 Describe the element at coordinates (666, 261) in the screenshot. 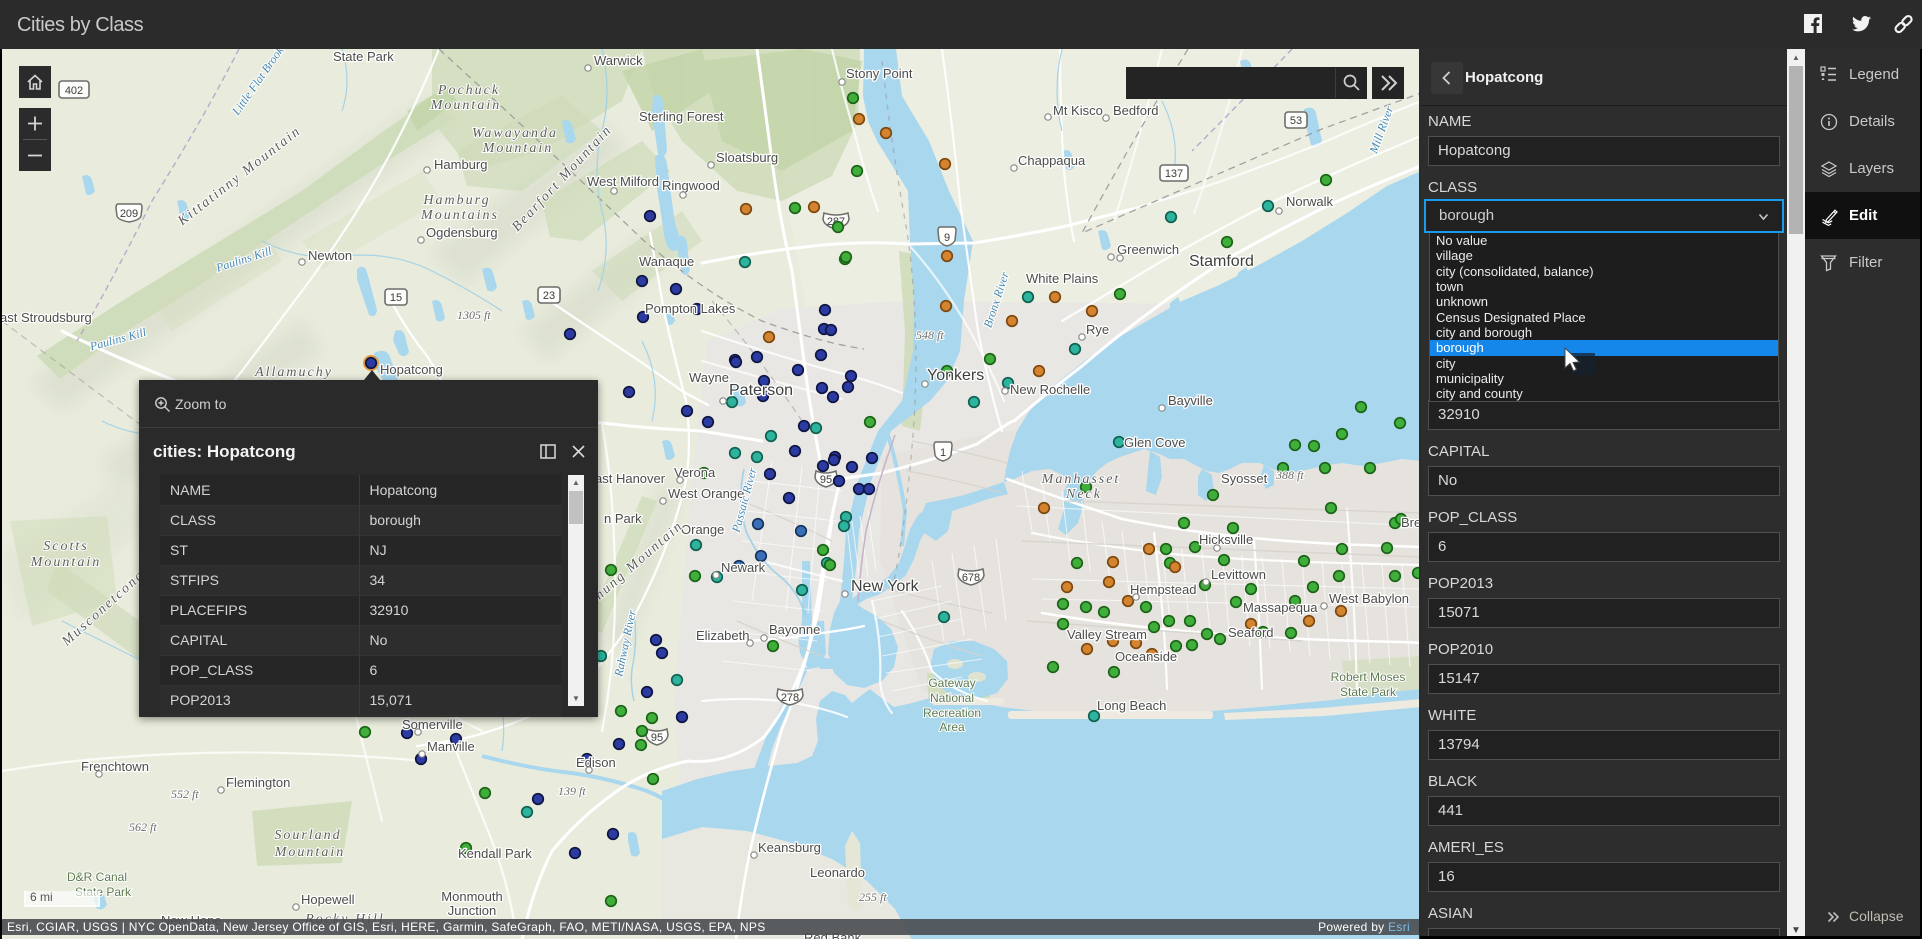

I see `svg-text: Wanaque` at that location.